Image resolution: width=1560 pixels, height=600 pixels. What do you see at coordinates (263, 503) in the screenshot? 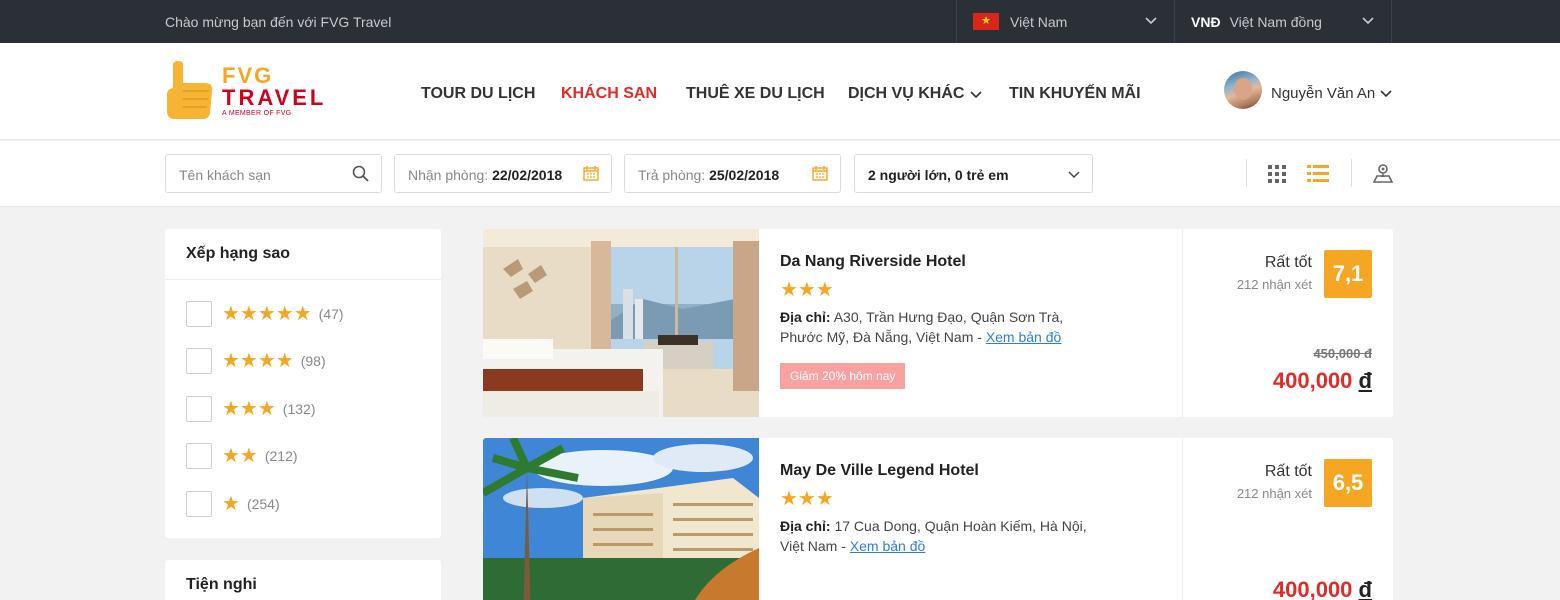
I see `option-count: (254)` at bounding box center [263, 503].